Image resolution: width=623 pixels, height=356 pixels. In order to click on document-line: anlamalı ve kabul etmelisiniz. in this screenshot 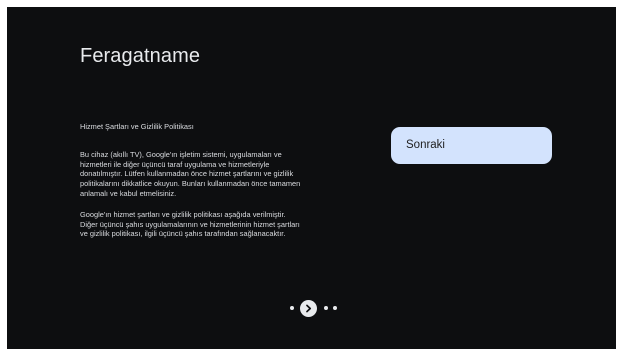, I will do `click(128, 193)`.